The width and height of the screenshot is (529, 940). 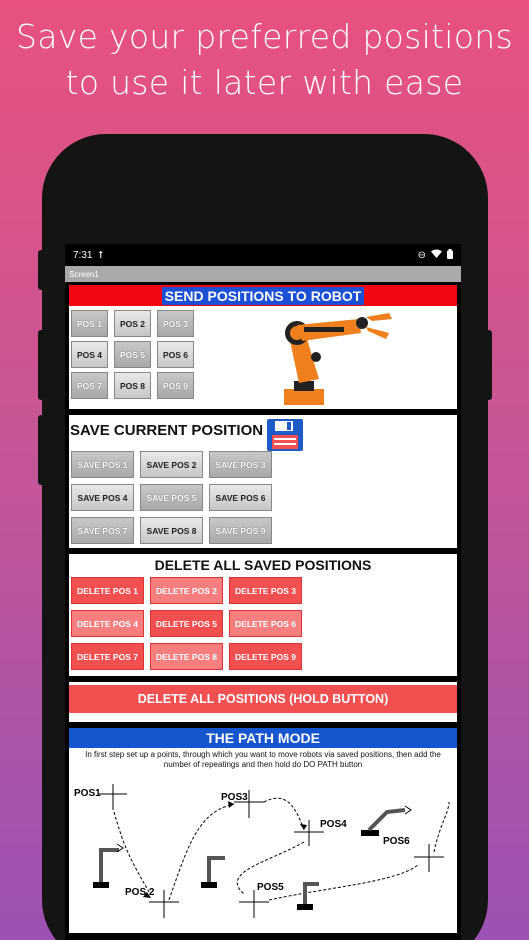 What do you see at coordinates (132, 385) in the screenshot?
I see `pos-8-button: POS 8` at bounding box center [132, 385].